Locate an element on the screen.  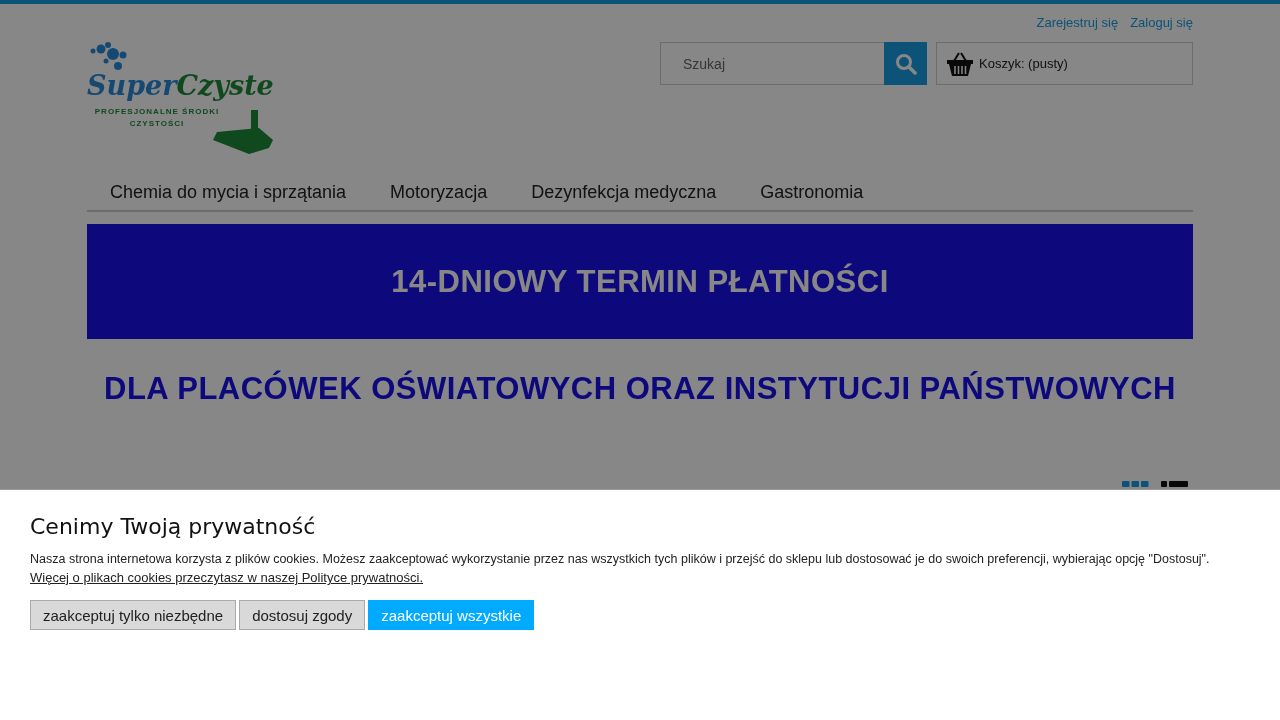
category-tab: Dezynfekcja medyczna is located at coordinates (624, 195).